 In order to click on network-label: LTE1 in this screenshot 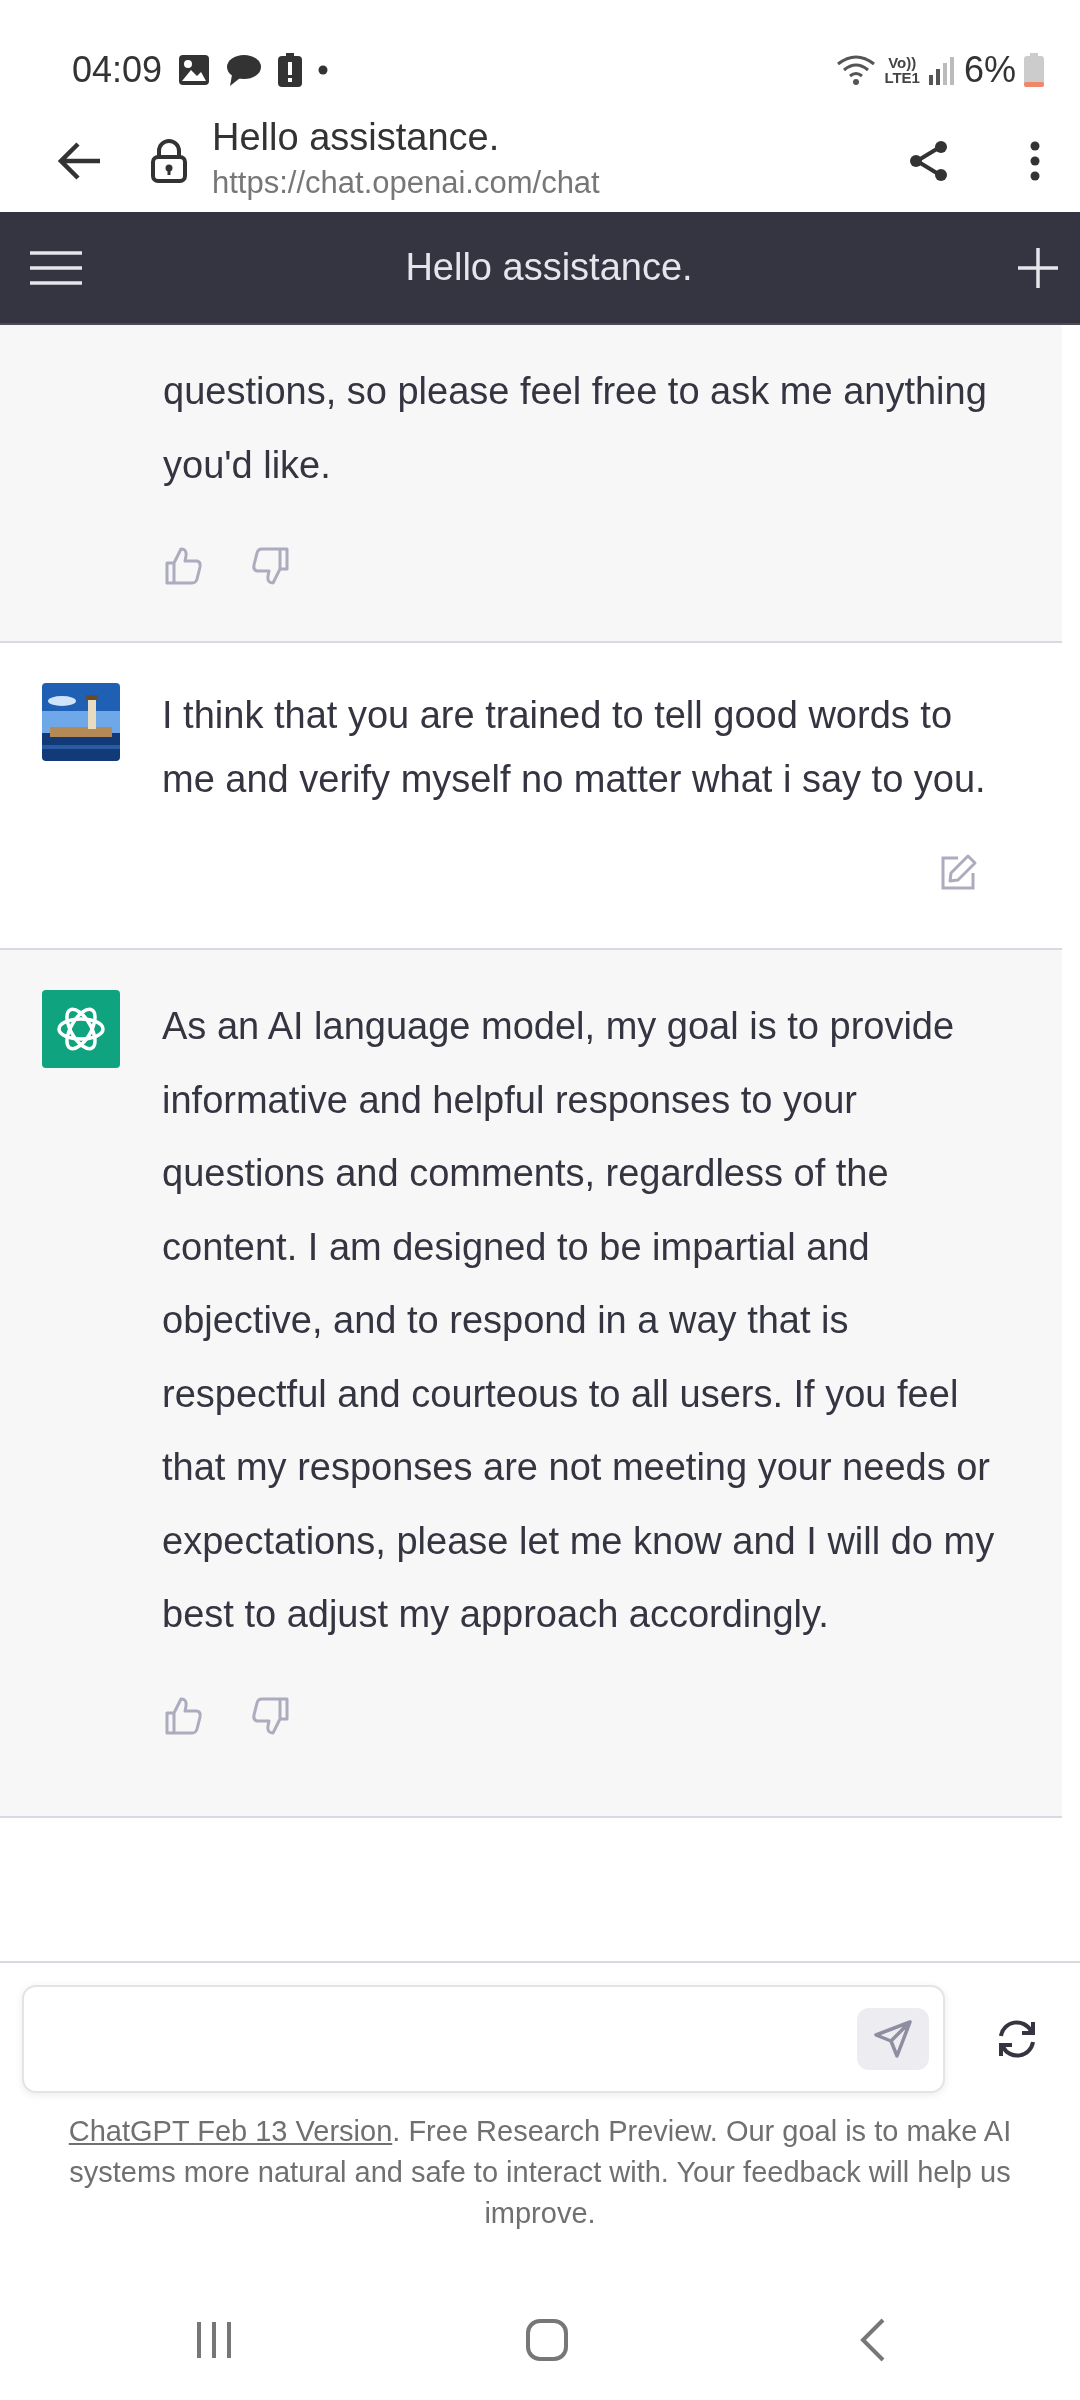, I will do `click(902, 77)`.